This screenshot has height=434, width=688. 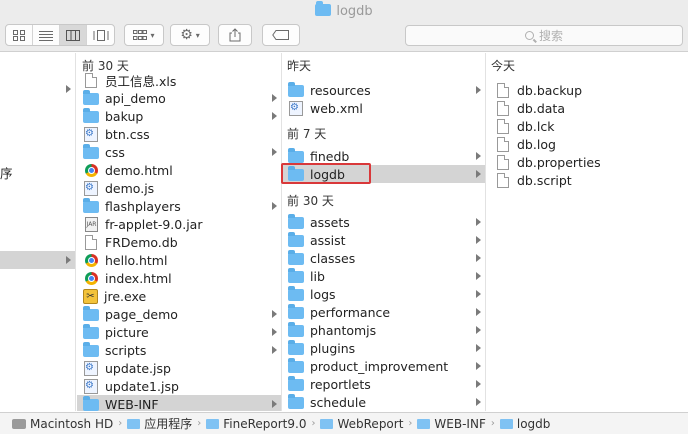 What do you see at coordinates (46, 35) in the screenshot?
I see `list-view-button` at bounding box center [46, 35].